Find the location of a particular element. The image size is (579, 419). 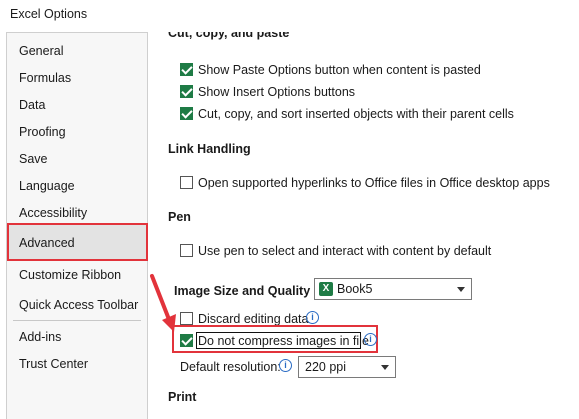

sidebar-item-formulas: Formulas is located at coordinates (45, 78).